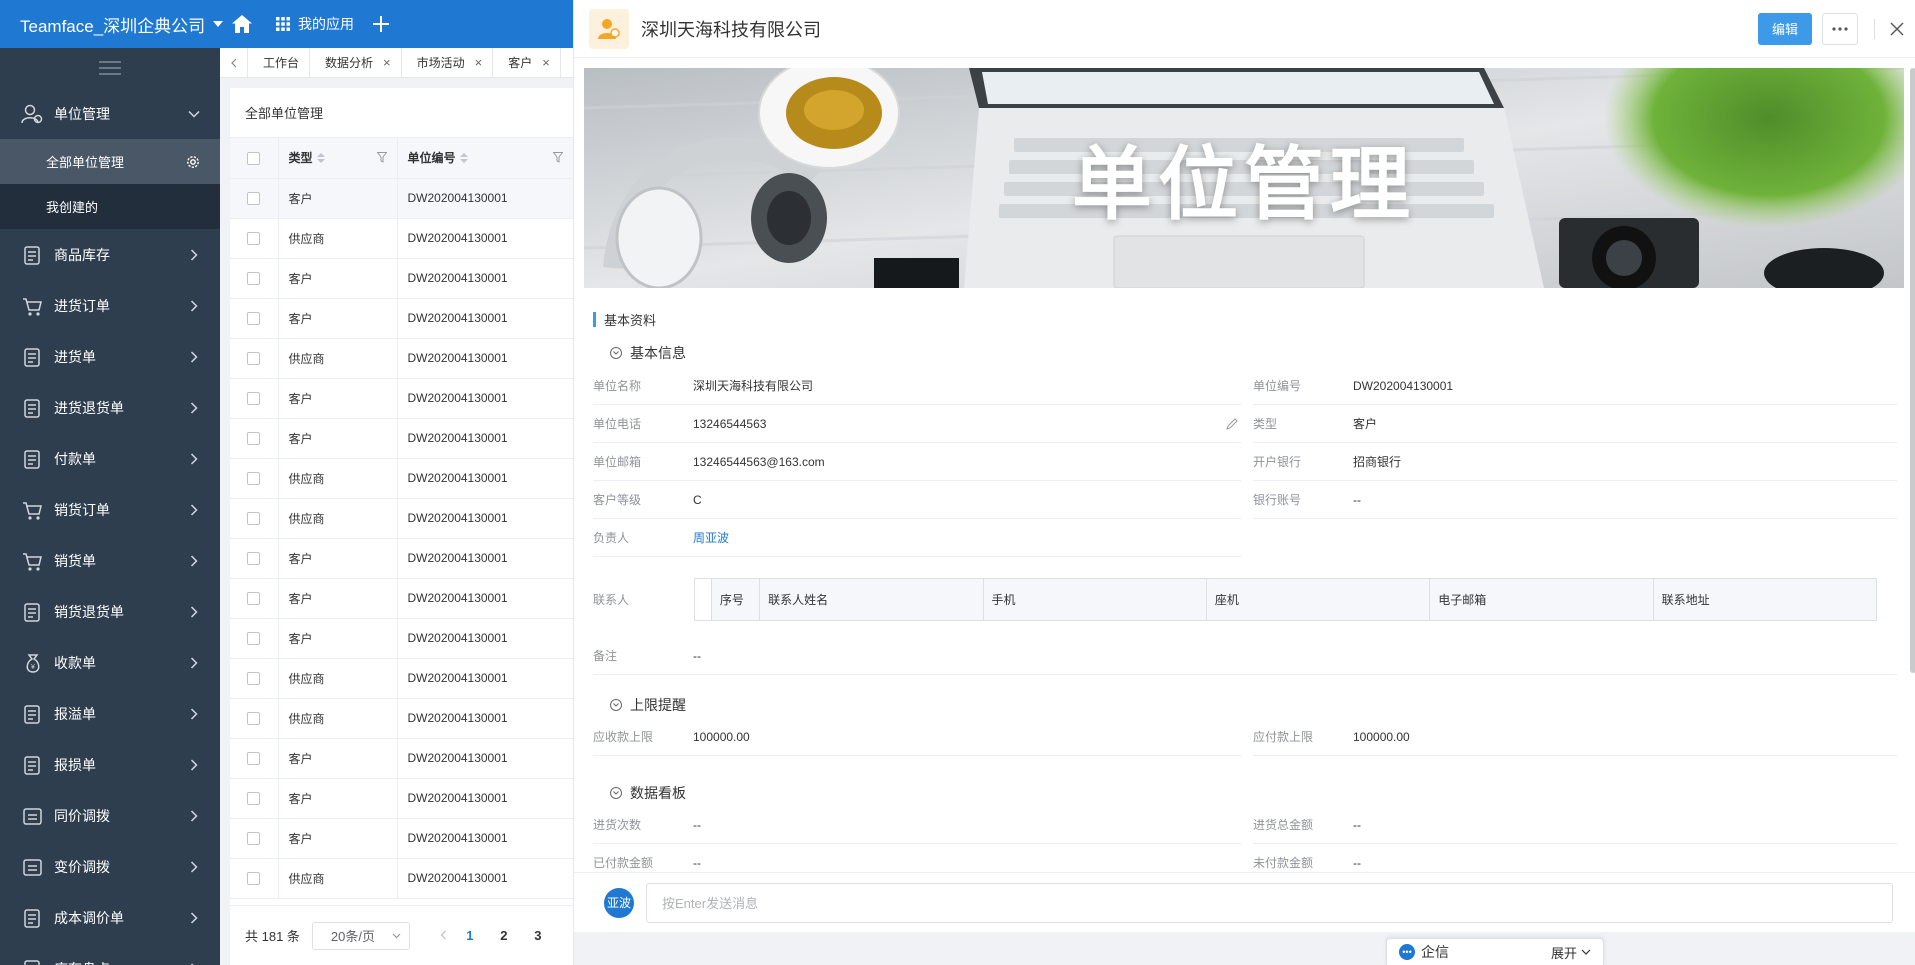 Image resolution: width=1915 pixels, height=965 pixels. Describe the element at coordinates (338, 518) in the screenshot. I see `cell-type: 供应商` at that location.